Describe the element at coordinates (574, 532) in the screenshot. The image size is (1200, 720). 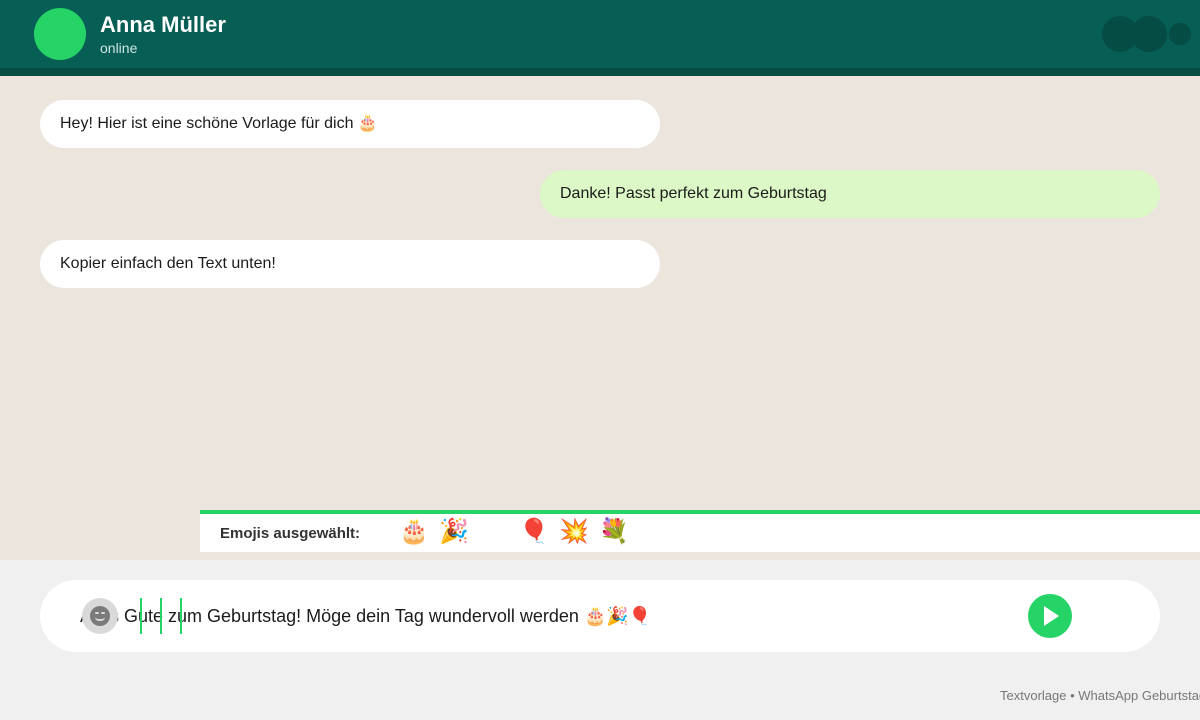
I see `emoji-collision: 💥` at that location.